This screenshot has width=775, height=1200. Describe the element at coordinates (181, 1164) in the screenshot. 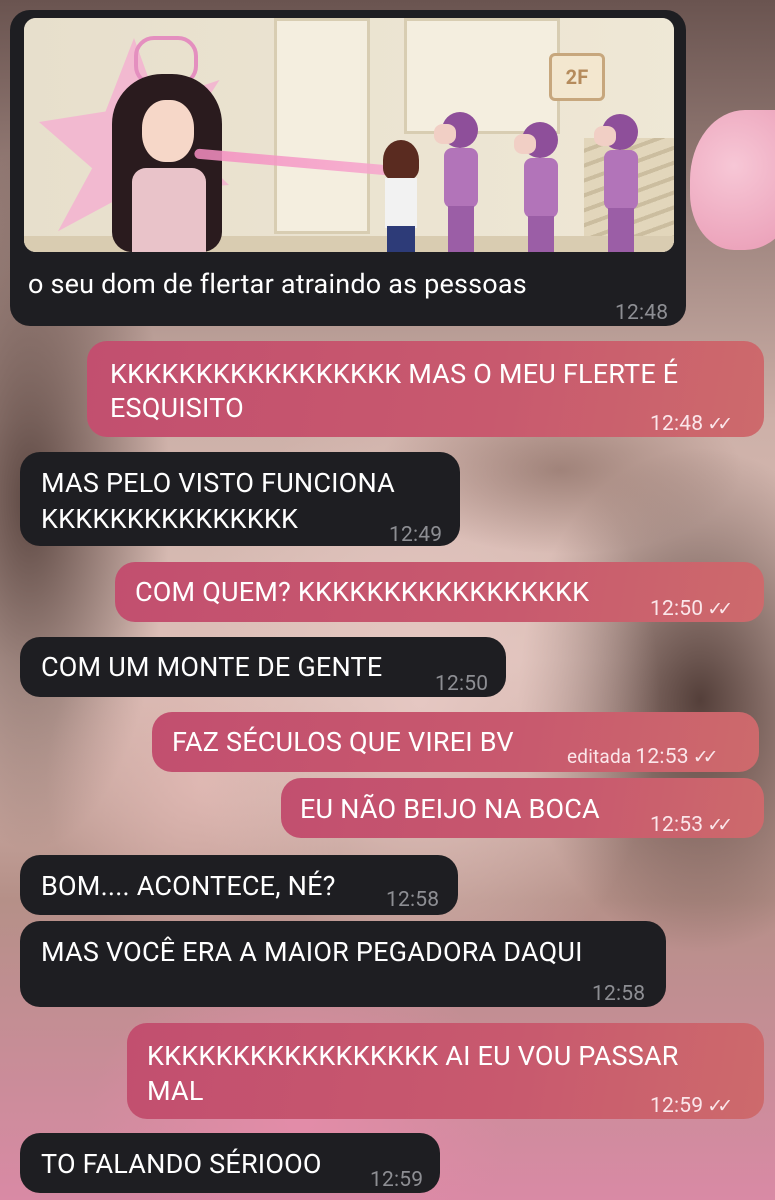

I see `message-text-line: TO FALANDO SÉRIOOO` at that location.